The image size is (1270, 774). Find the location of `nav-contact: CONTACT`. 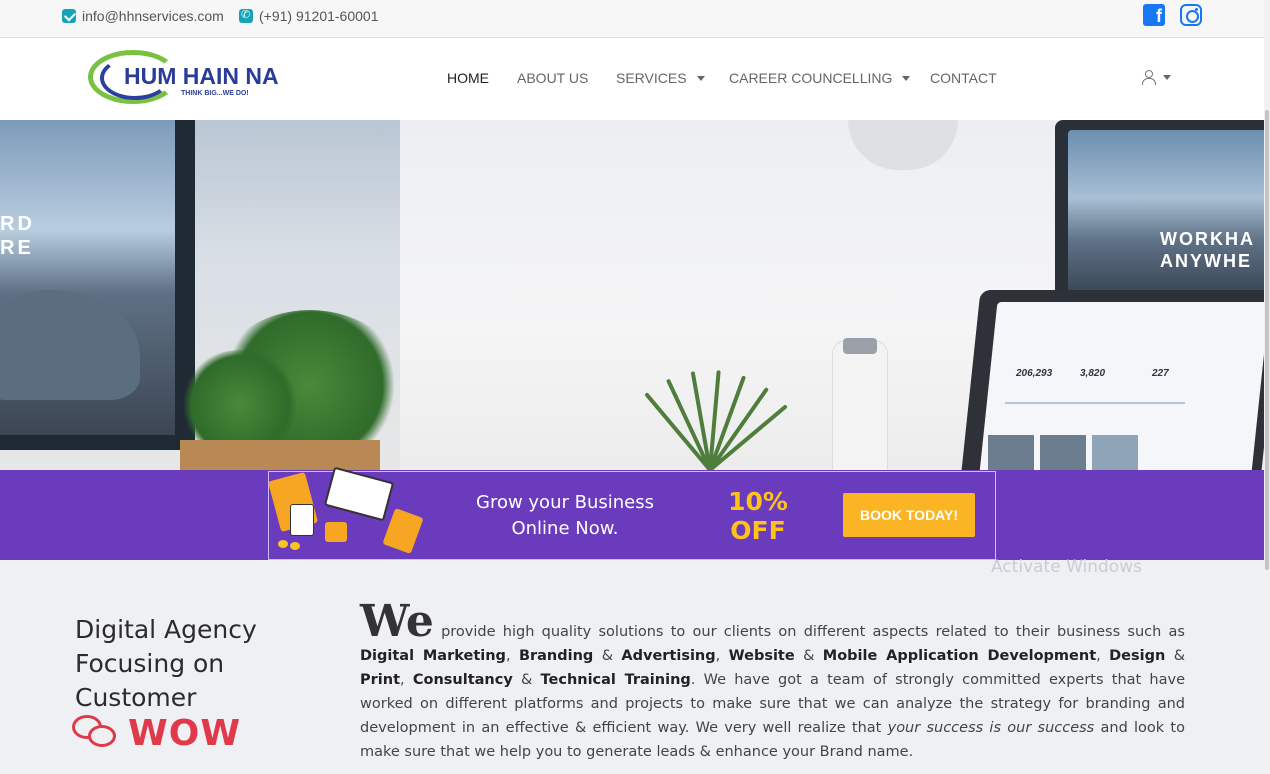

nav-contact: CONTACT is located at coordinates (963, 78).